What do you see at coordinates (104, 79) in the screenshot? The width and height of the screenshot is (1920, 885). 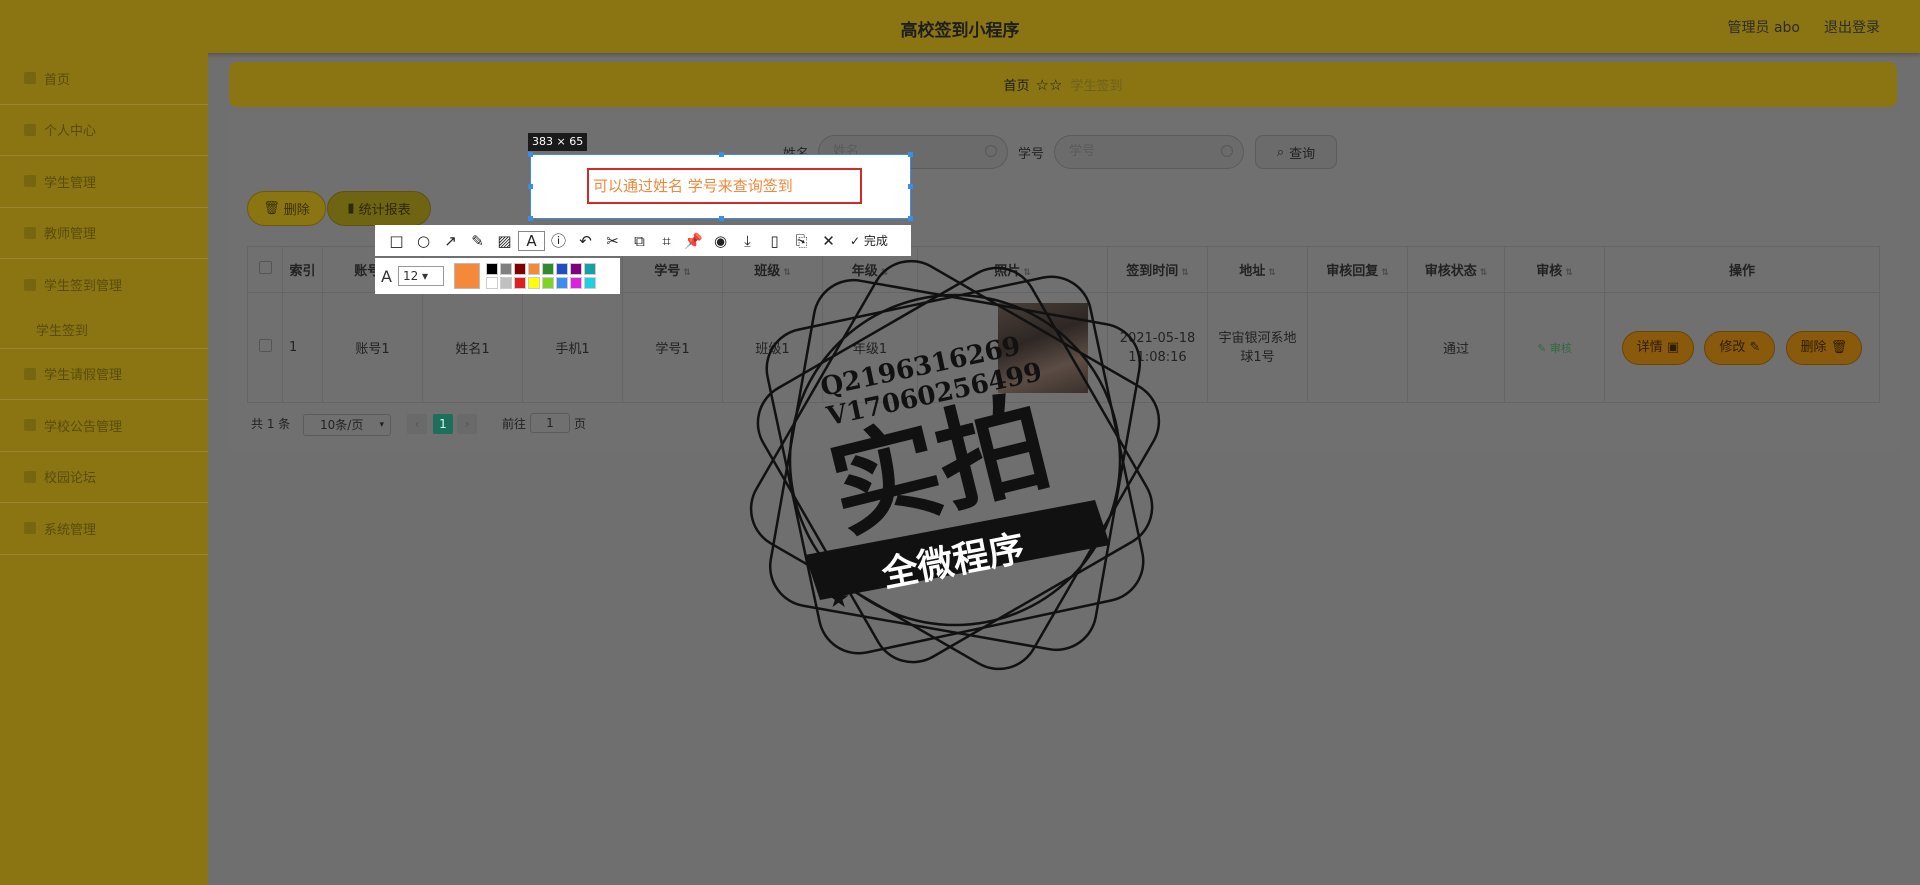 I see `sidebar-item-home: 首页` at bounding box center [104, 79].